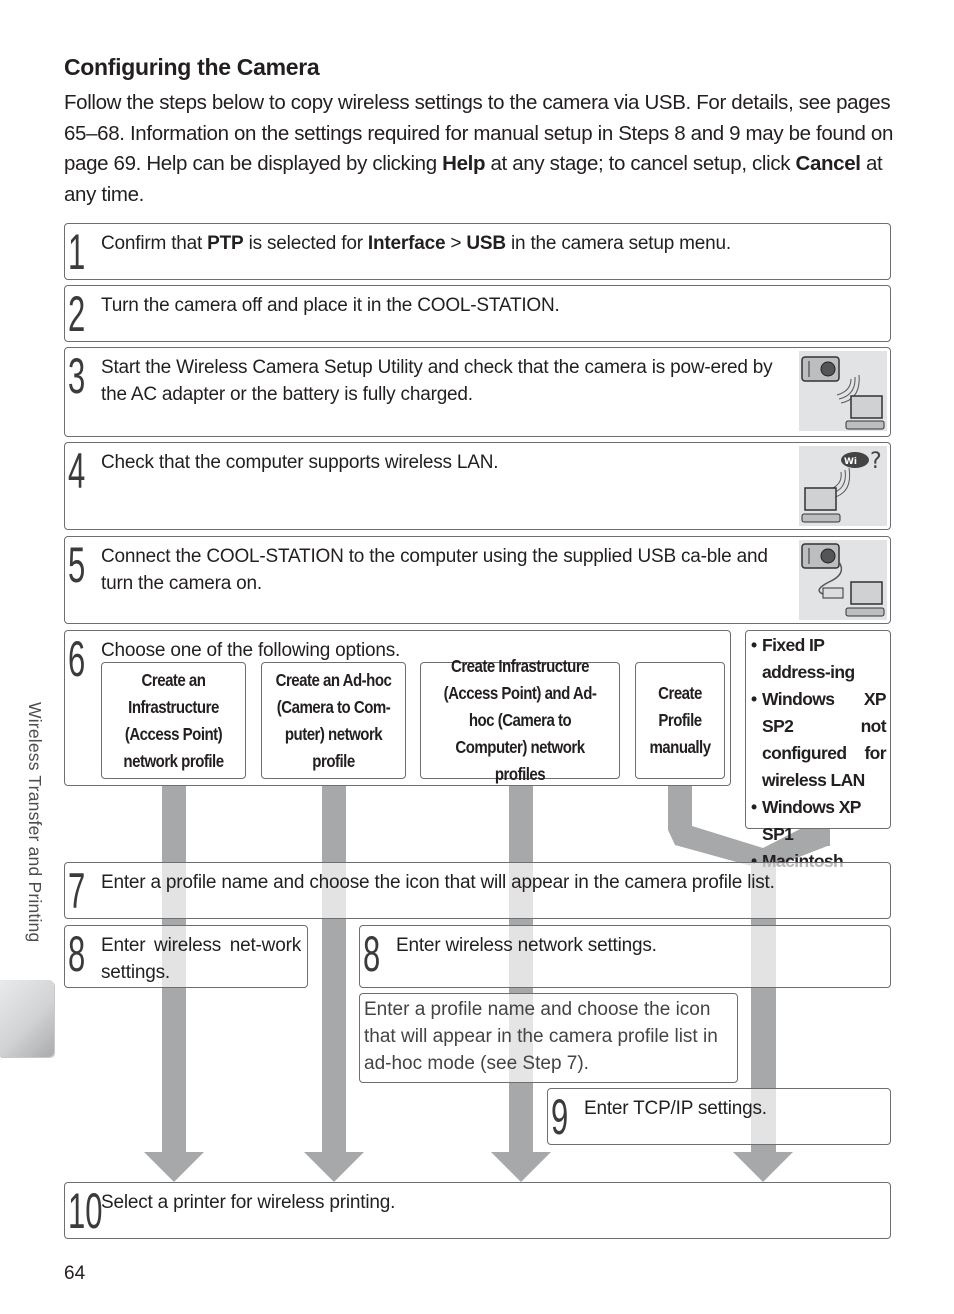  What do you see at coordinates (77, 314) in the screenshot?
I see `step-number: 2` at bounding box center [77, 314].